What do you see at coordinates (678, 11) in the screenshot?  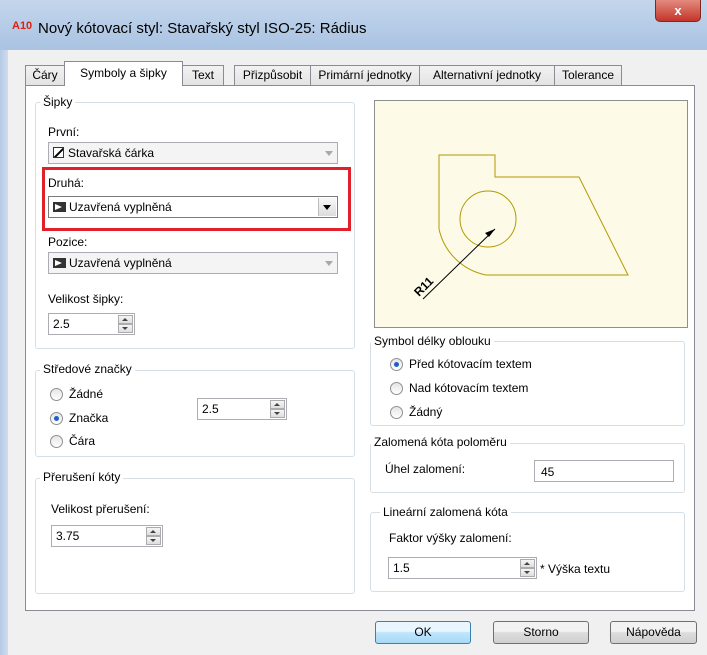 I see `close-button: x` at bounding box center [678, 11].